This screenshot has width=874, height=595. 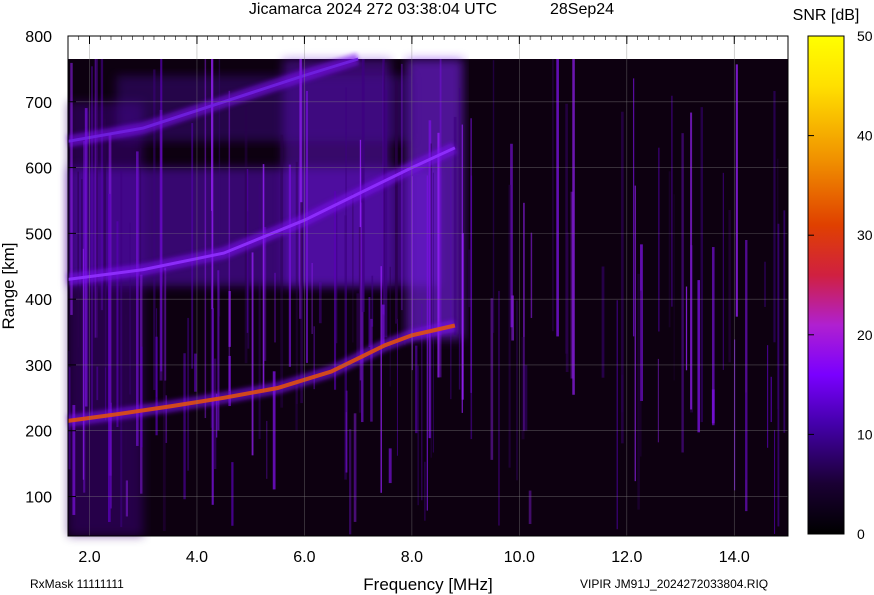 I want to click on y-tick-label: 800, so click(x=38, y=37).